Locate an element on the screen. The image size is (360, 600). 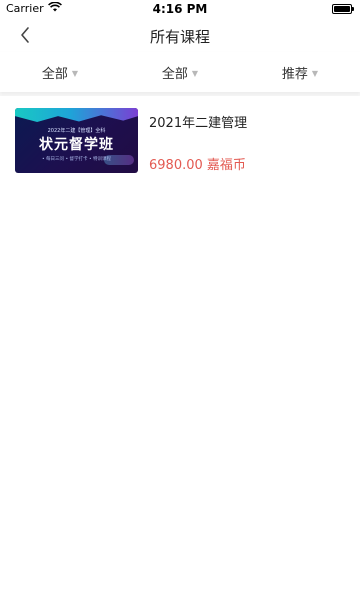
filter-category: 全部 ▼ is located at coordinates (60, 72).